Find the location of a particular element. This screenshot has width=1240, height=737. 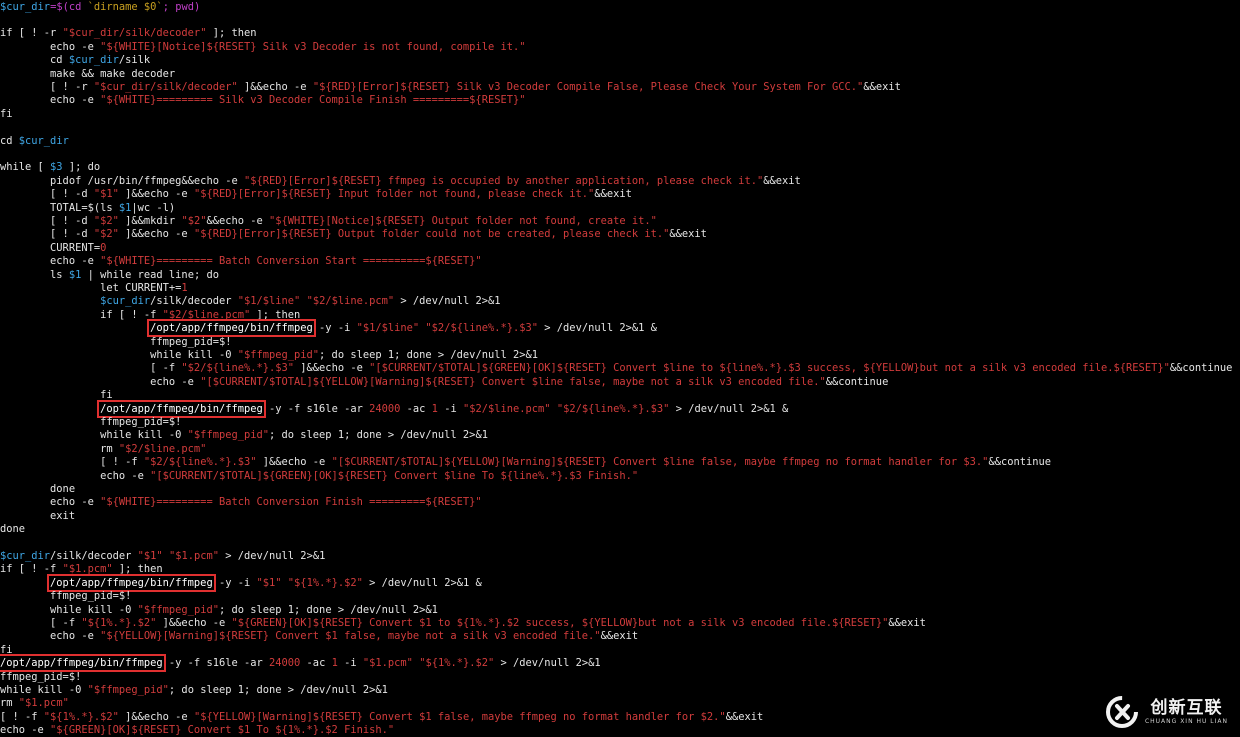

code-line: done is located at coordinates (12, 529).